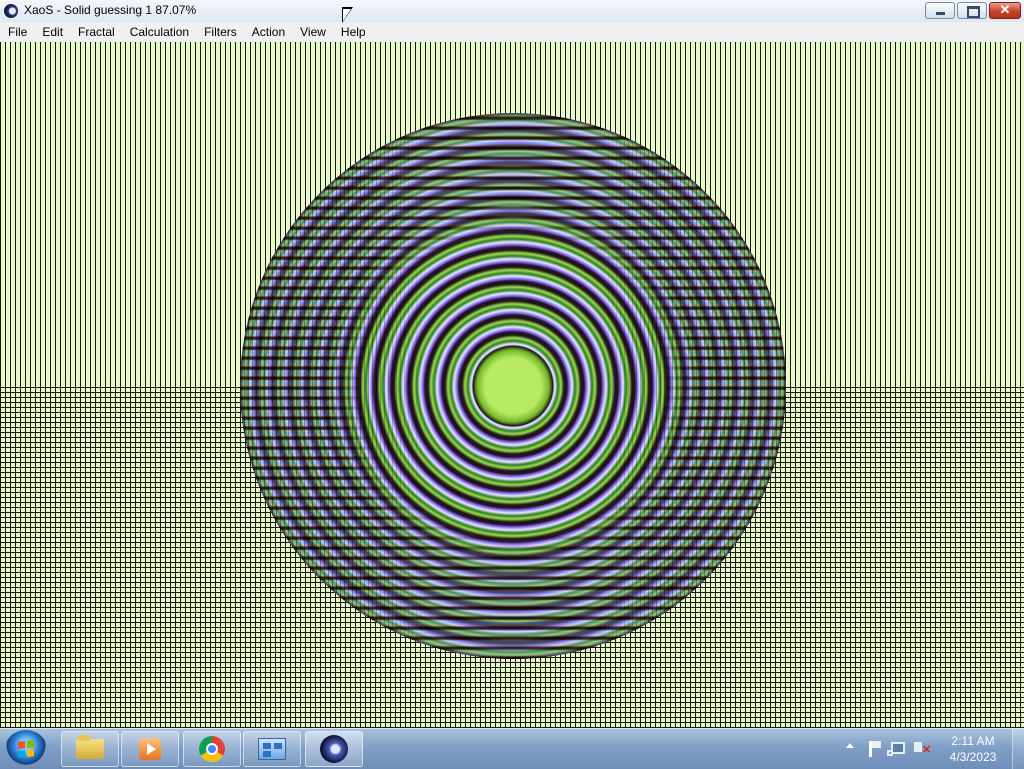 Image resolution: width=1024 pixels, height=769 pixels. What do you see at coordinates (11, 11) in the screenshot?
I see `xaos-app-icon` at bounding box center [11, 11].